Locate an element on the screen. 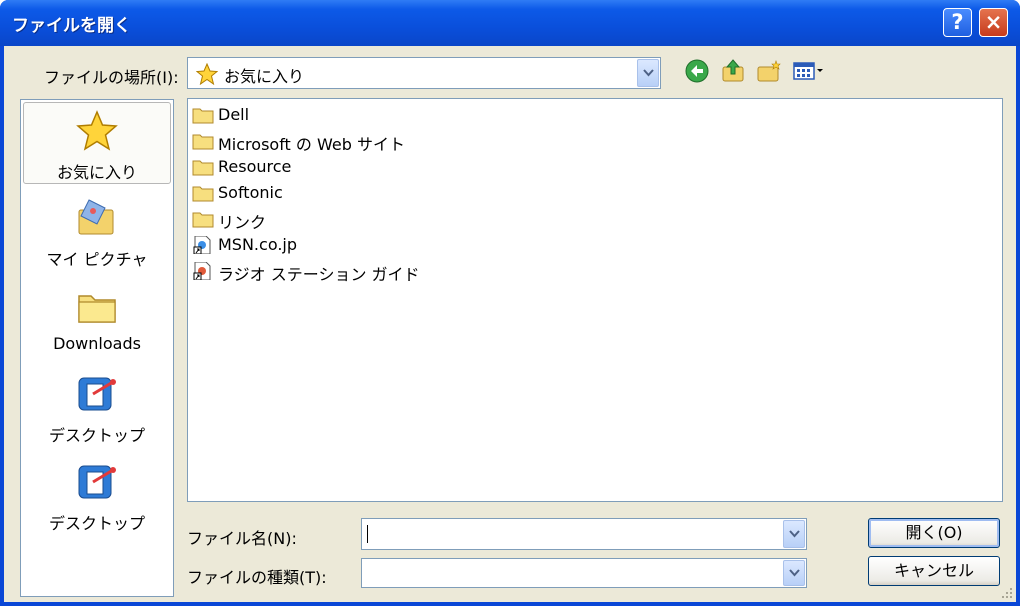 This screenshot has width=1020, height=606. help-icon: ? is located at coordinates (957, 22).